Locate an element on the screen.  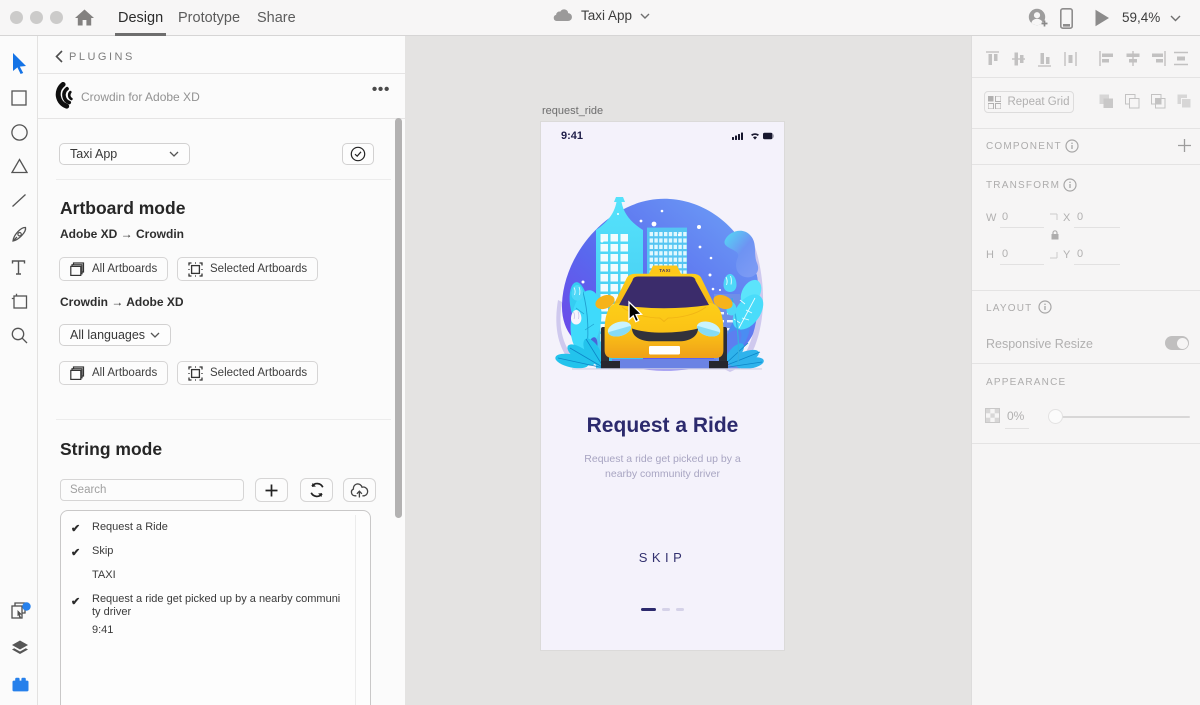
svg-text: TAXI is located at coordinates (665, 270).